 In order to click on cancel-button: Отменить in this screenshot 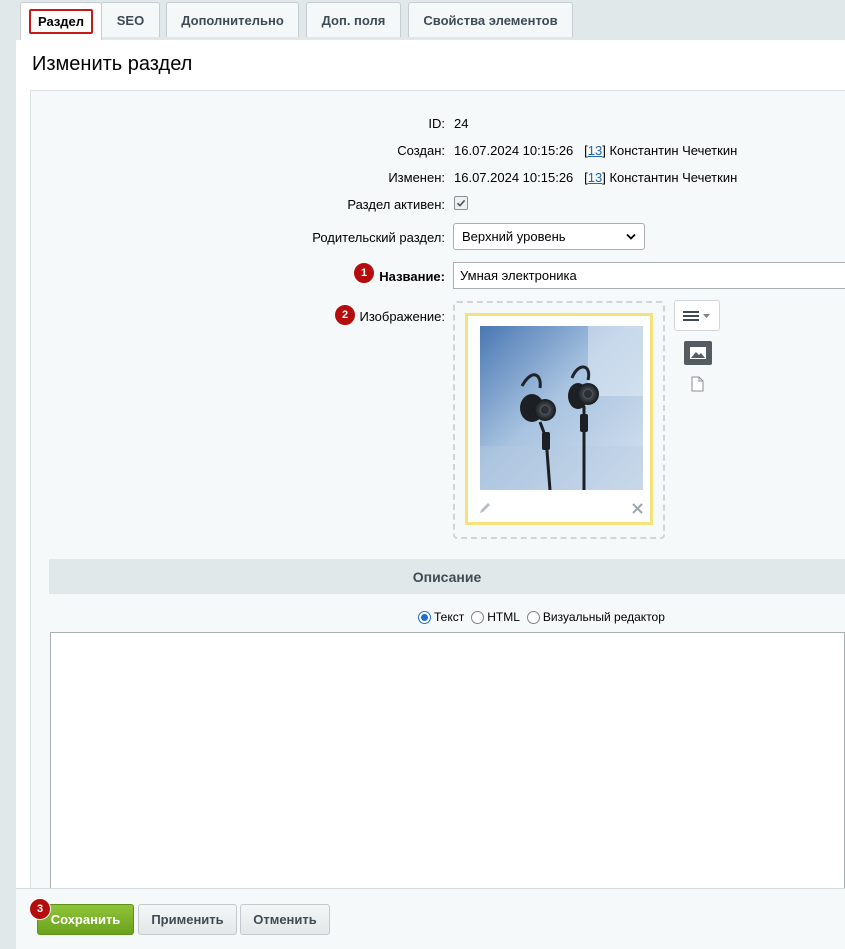, I will do `click(285, 919)`.